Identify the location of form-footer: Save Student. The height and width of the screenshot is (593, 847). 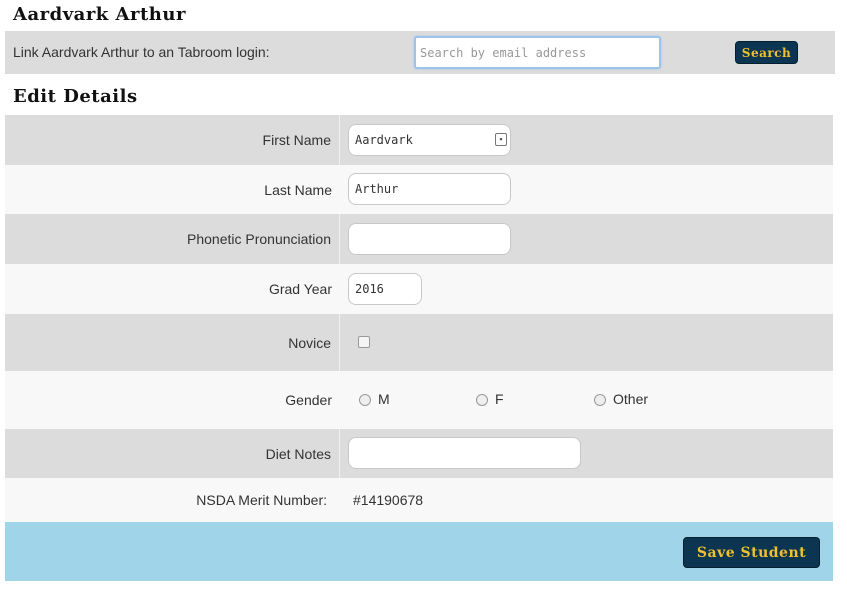
(419, 551).